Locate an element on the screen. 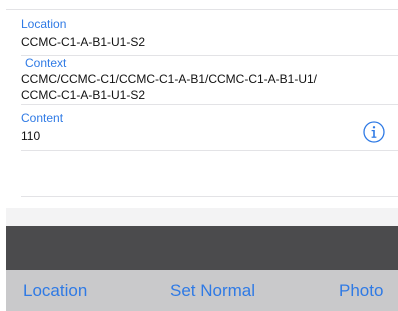 This screenshot has height=311, width=398. empty-cell-divider is located at coordinates (209, 196).